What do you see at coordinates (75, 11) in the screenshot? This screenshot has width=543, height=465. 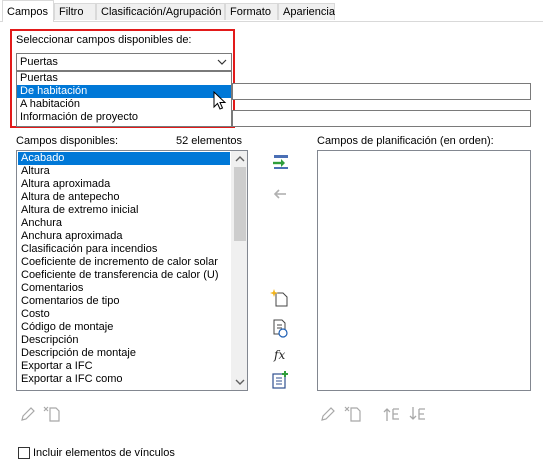 I see `tab-filtro: Filtro` at bounding box center [75, 11].